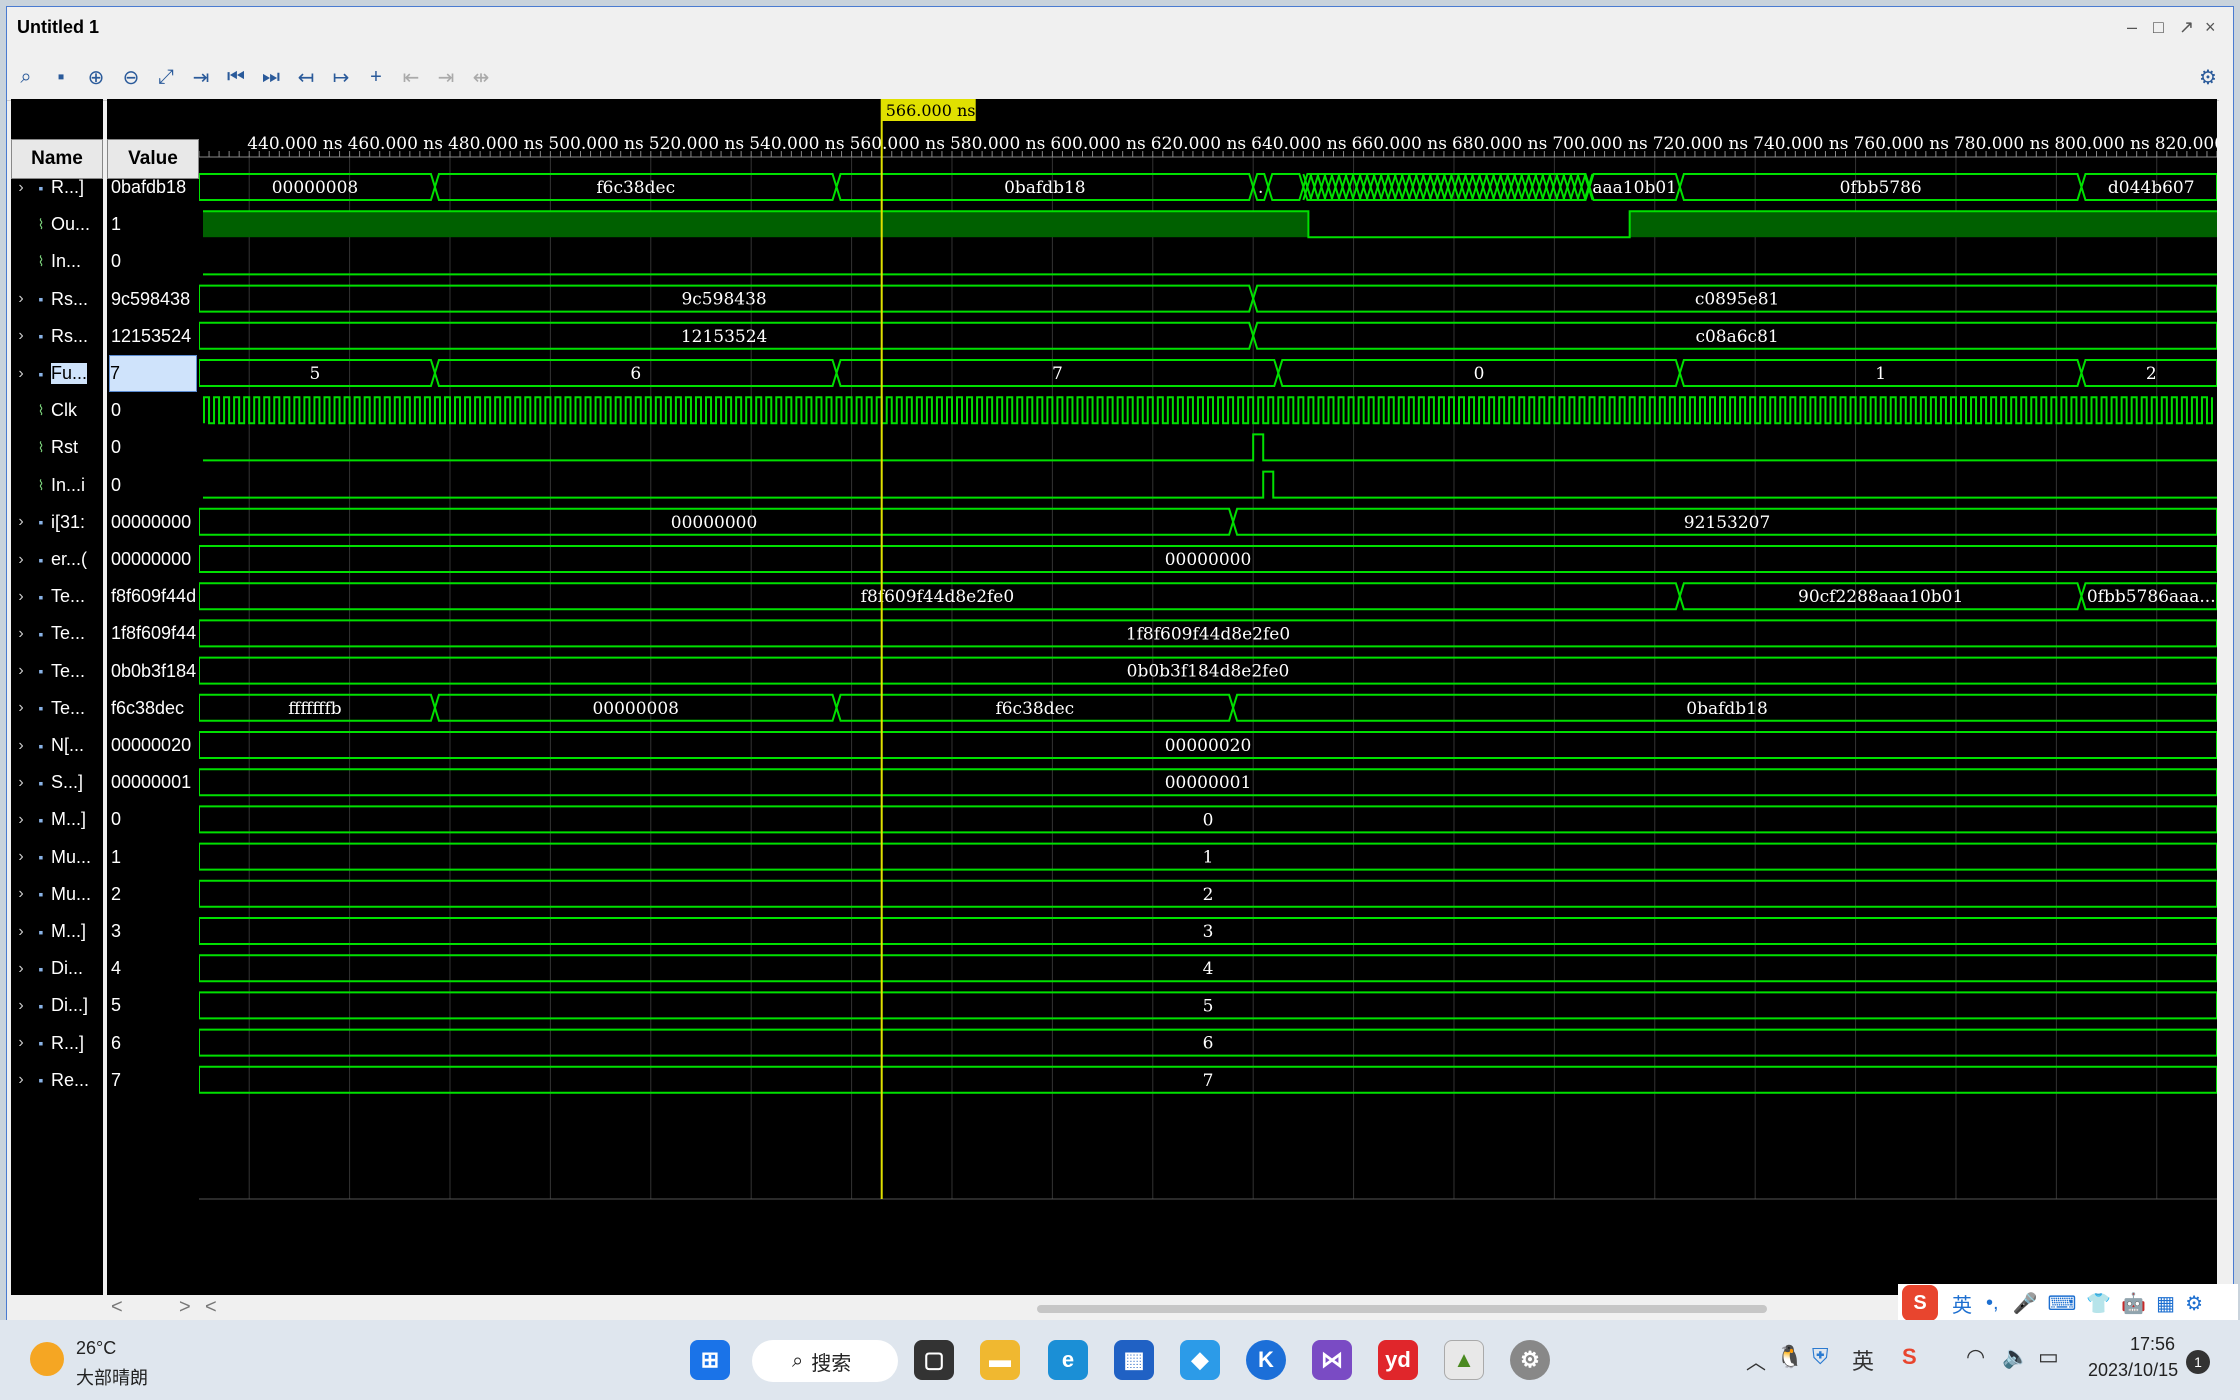 The height and width of the screenshot is (1400, 2240). What do you see at coordinates (166, 77) in the screenshot?
I see `zoom-fit-icon: ⤢` at bounding box center [166, 77].